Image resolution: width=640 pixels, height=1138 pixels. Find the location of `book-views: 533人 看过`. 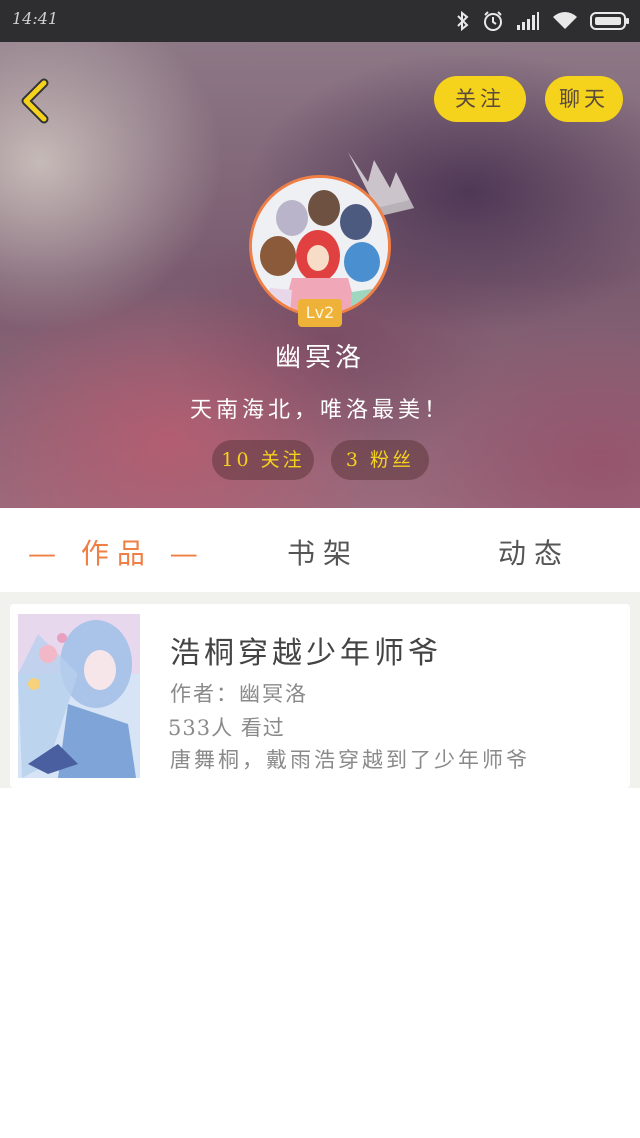

book-views: 533人 看过 is located at coordinates (226, 728).